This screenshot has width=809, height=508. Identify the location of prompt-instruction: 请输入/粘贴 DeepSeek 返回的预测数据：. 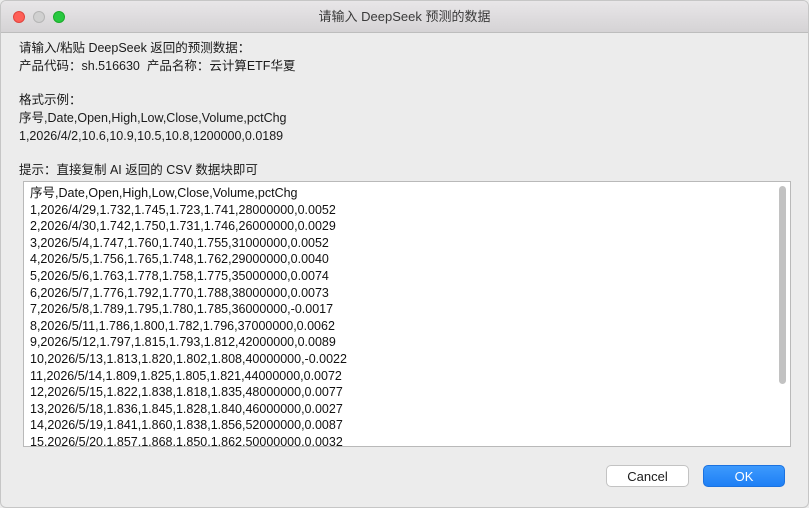
(135, 48).